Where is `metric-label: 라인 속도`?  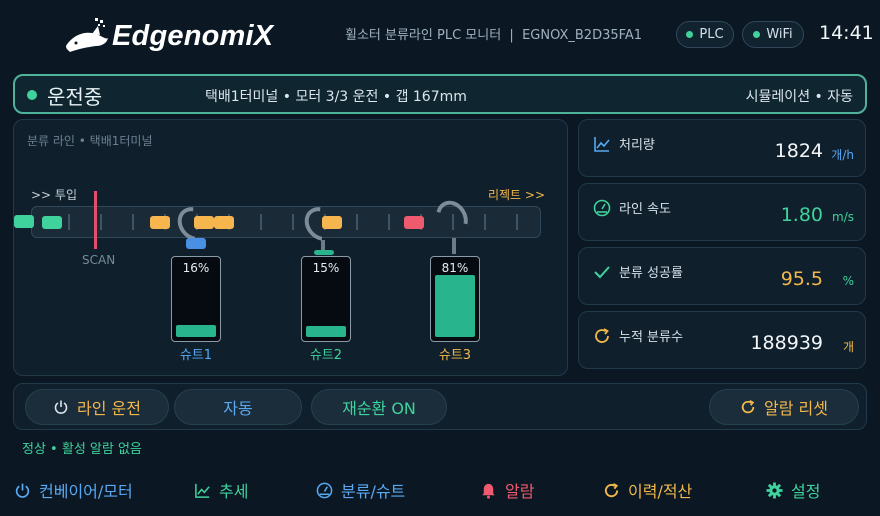 metric-label: 라인 속도 is located at coordinates (645, 209).